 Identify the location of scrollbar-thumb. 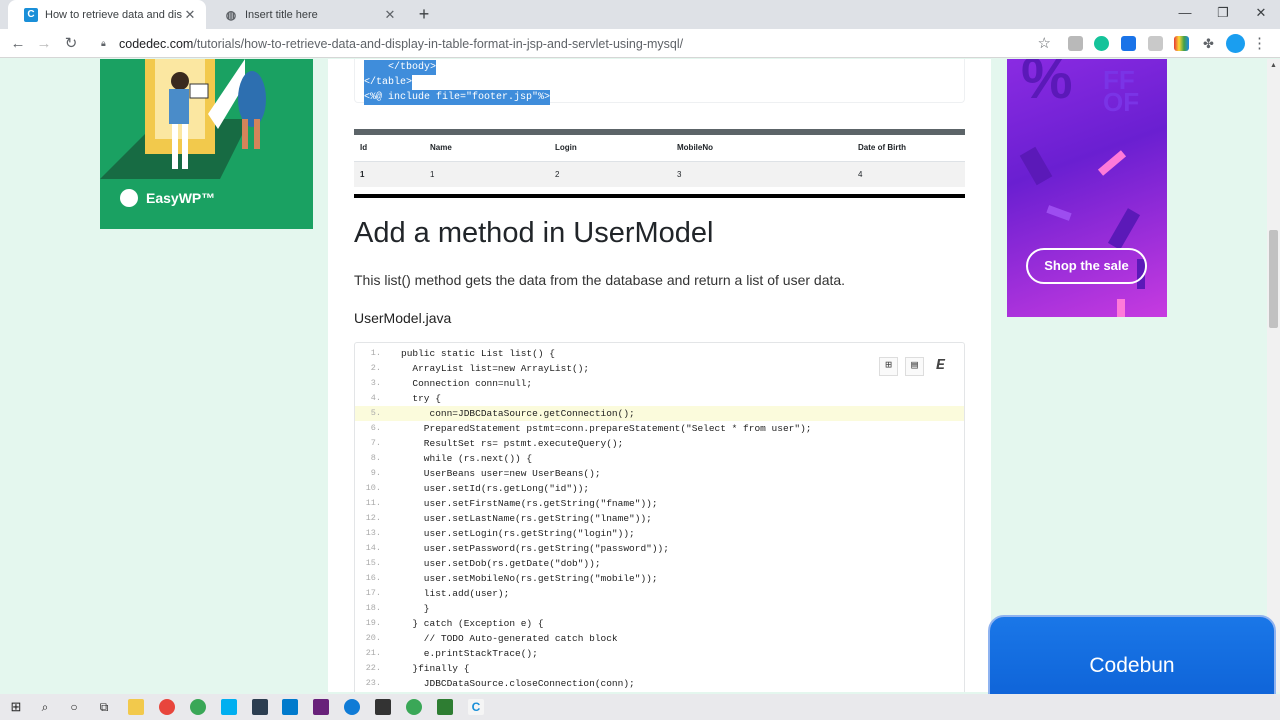
(1273, 279).